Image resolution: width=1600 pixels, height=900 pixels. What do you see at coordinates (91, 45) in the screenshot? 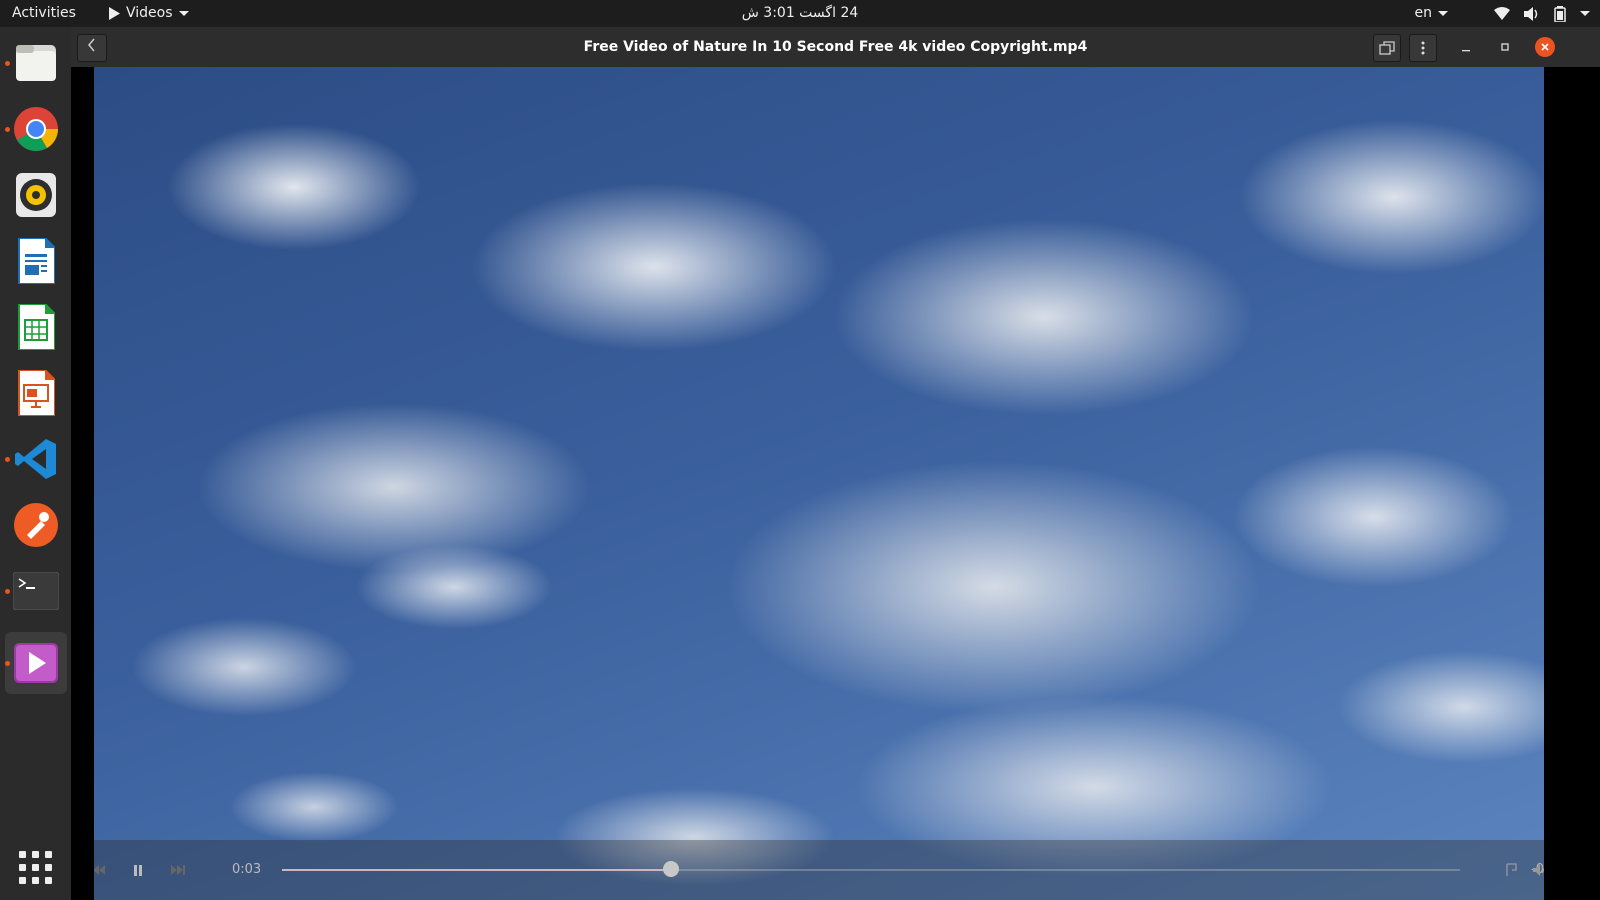
I see `chevron-left-icon` at bounding box center [91, 45].